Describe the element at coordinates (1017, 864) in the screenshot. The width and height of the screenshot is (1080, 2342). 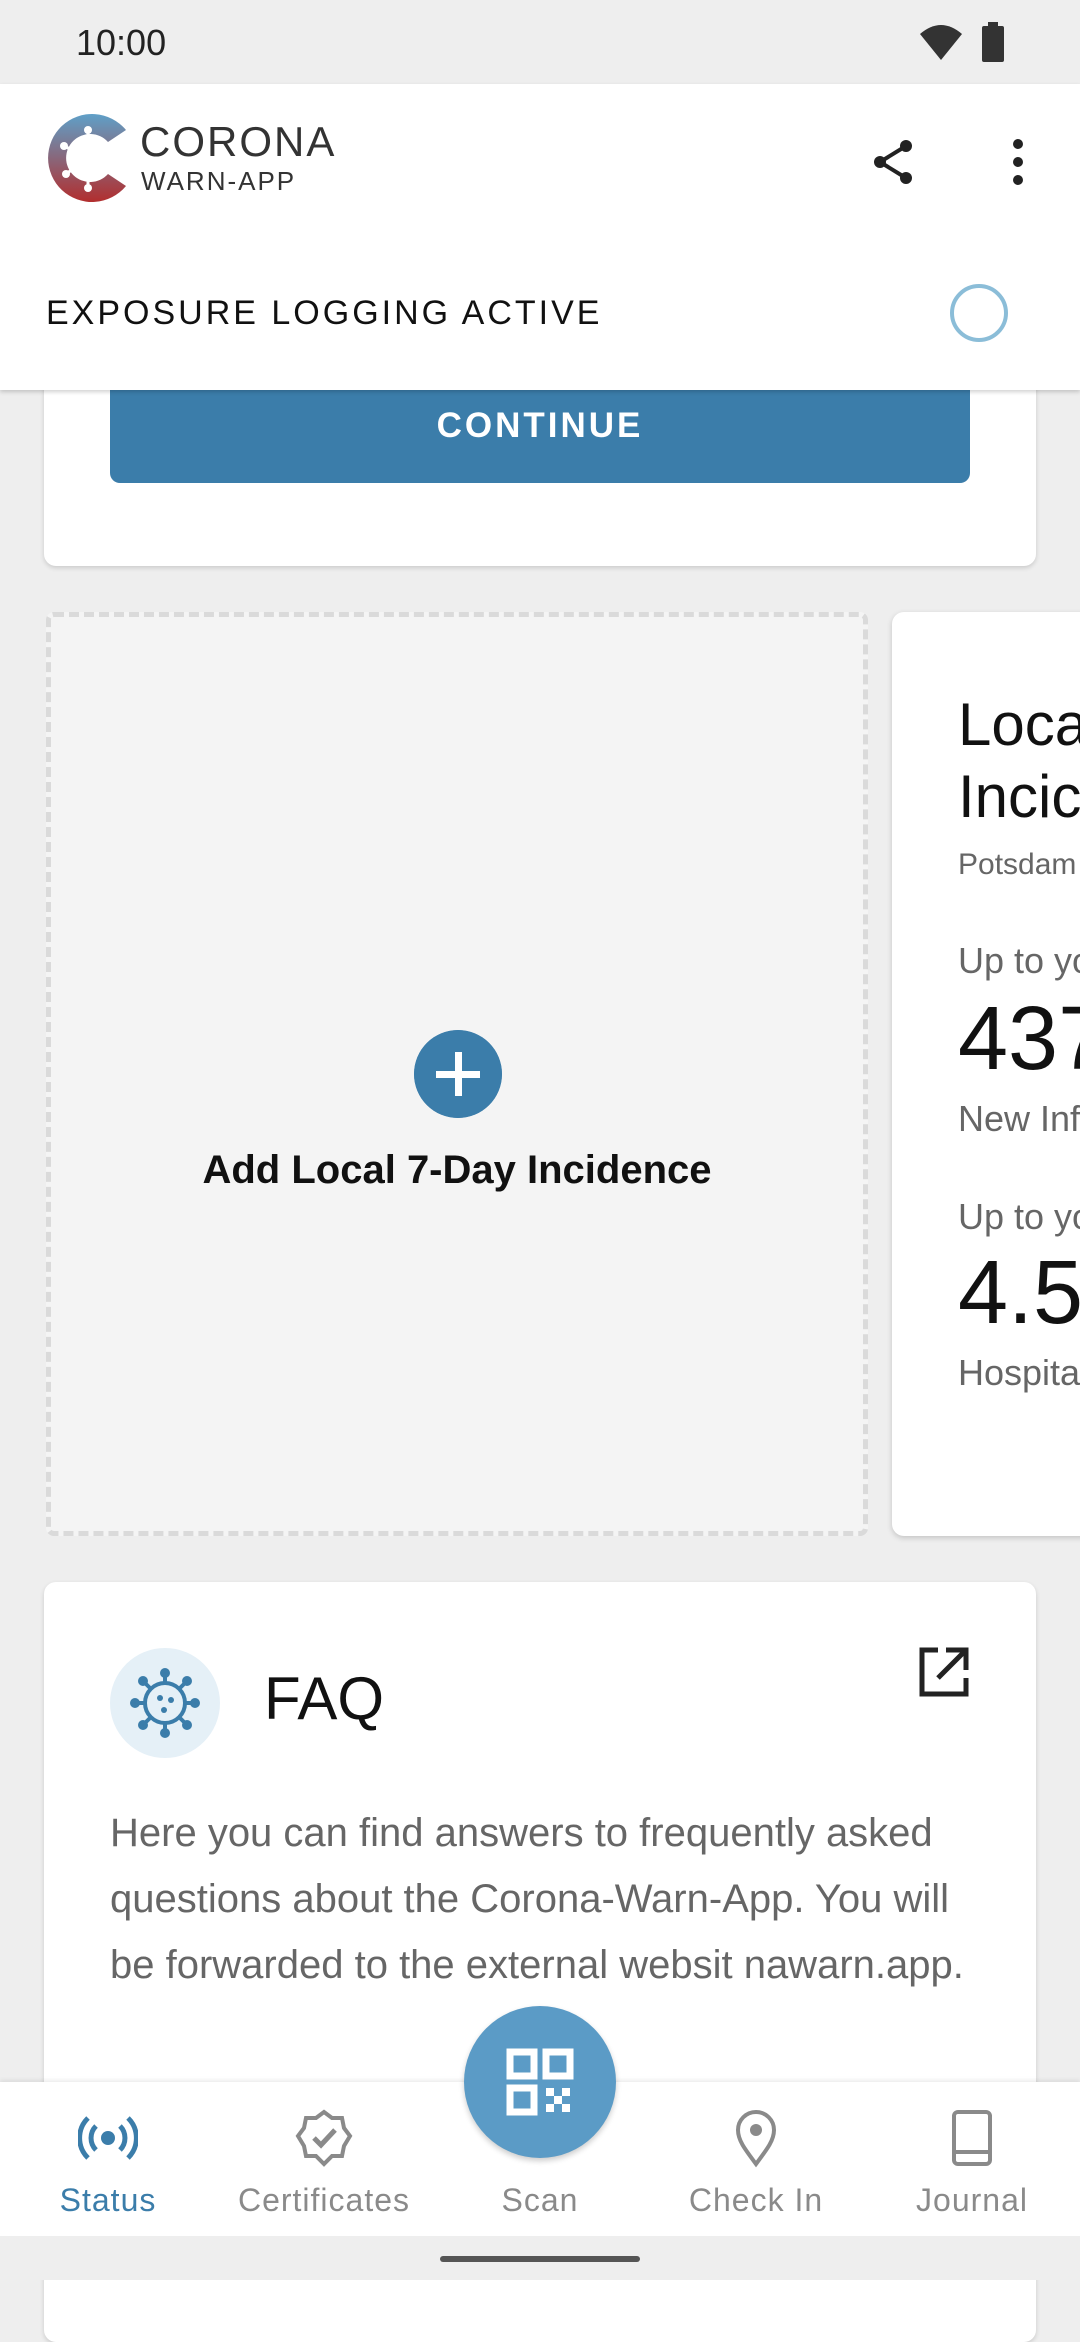
I see `incidence-district: Potsdam` at that location.